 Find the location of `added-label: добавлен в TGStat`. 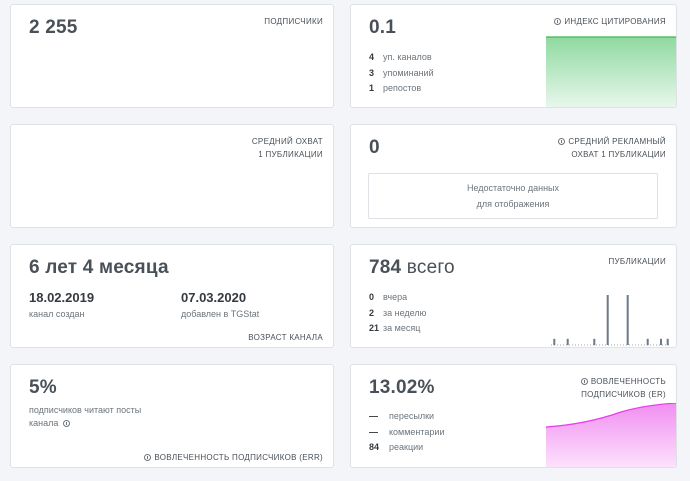

added-label: добавлен в TGStat is located at coordinates (220, 314).